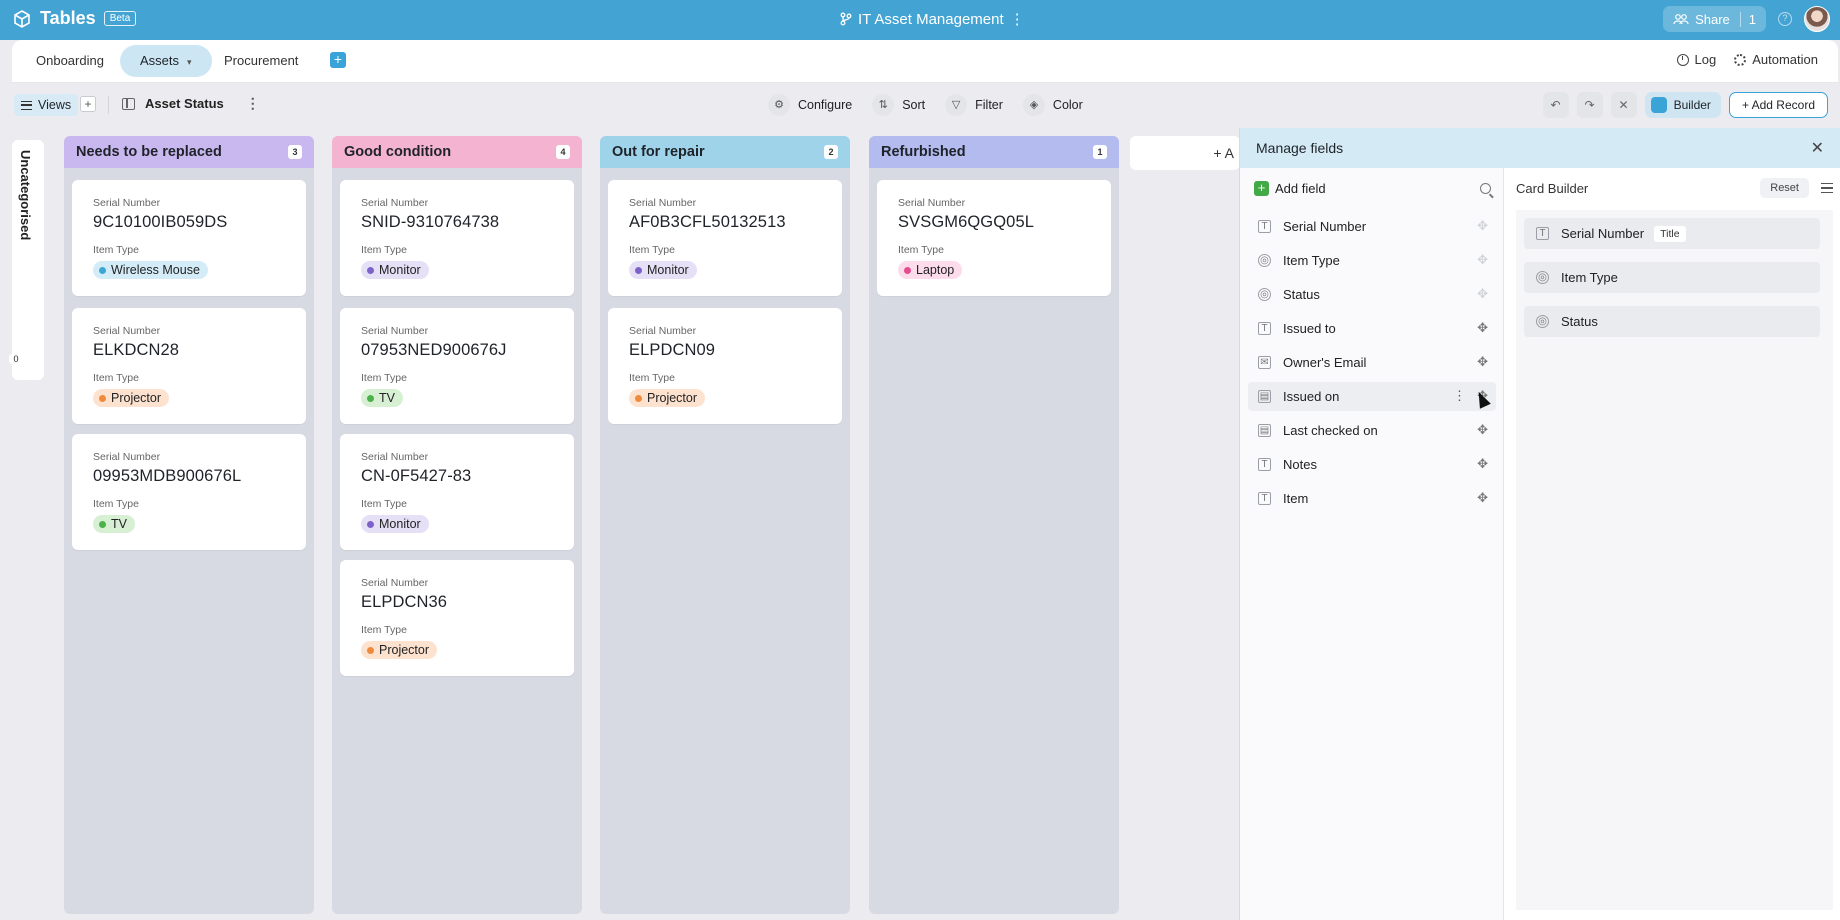 This screenshot has width=1840, height=920. Describe the element at coordinates (932, 19) in the screenshot. I see `document-title: IT Asset Management ⋮` at that location.